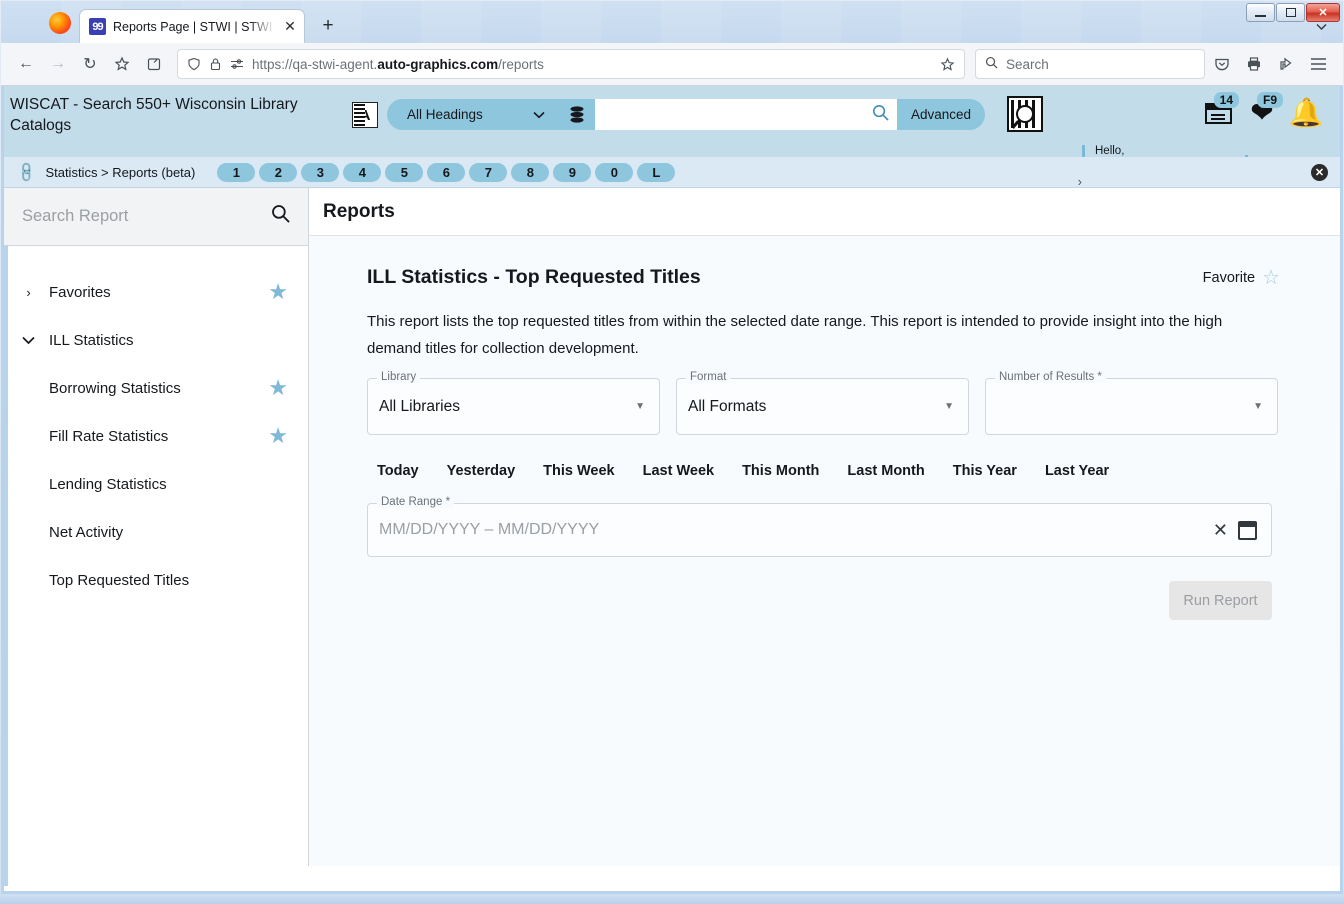 The width and height of the screenshot is (1344, 904). I want to click on quick-range-today: Today, so click(400, 471).